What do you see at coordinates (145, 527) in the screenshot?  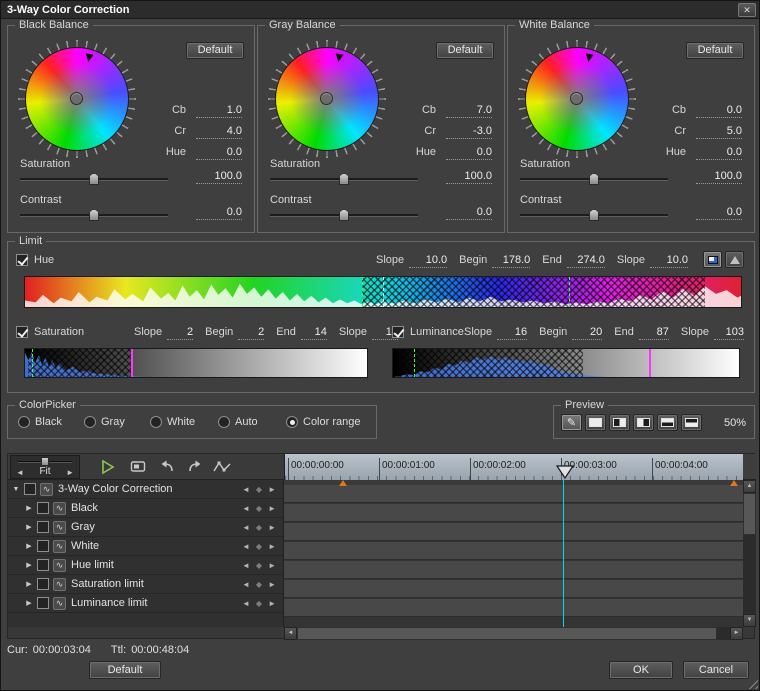 I see `tree-row-gray: ▶ ∿ Gray ◄ ◆ ►` at bounding box center [145, 527].